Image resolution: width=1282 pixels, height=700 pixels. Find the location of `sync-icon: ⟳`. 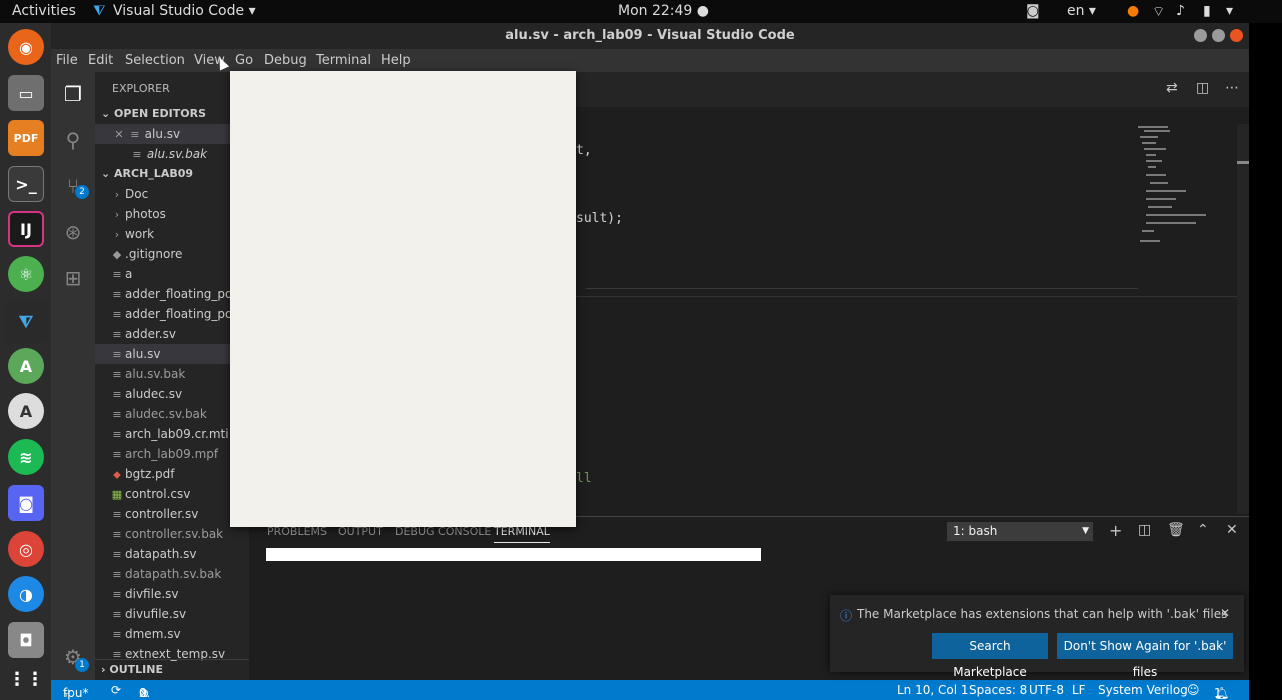

sync-icon: ⟳ is located at coordinates (116, 690).